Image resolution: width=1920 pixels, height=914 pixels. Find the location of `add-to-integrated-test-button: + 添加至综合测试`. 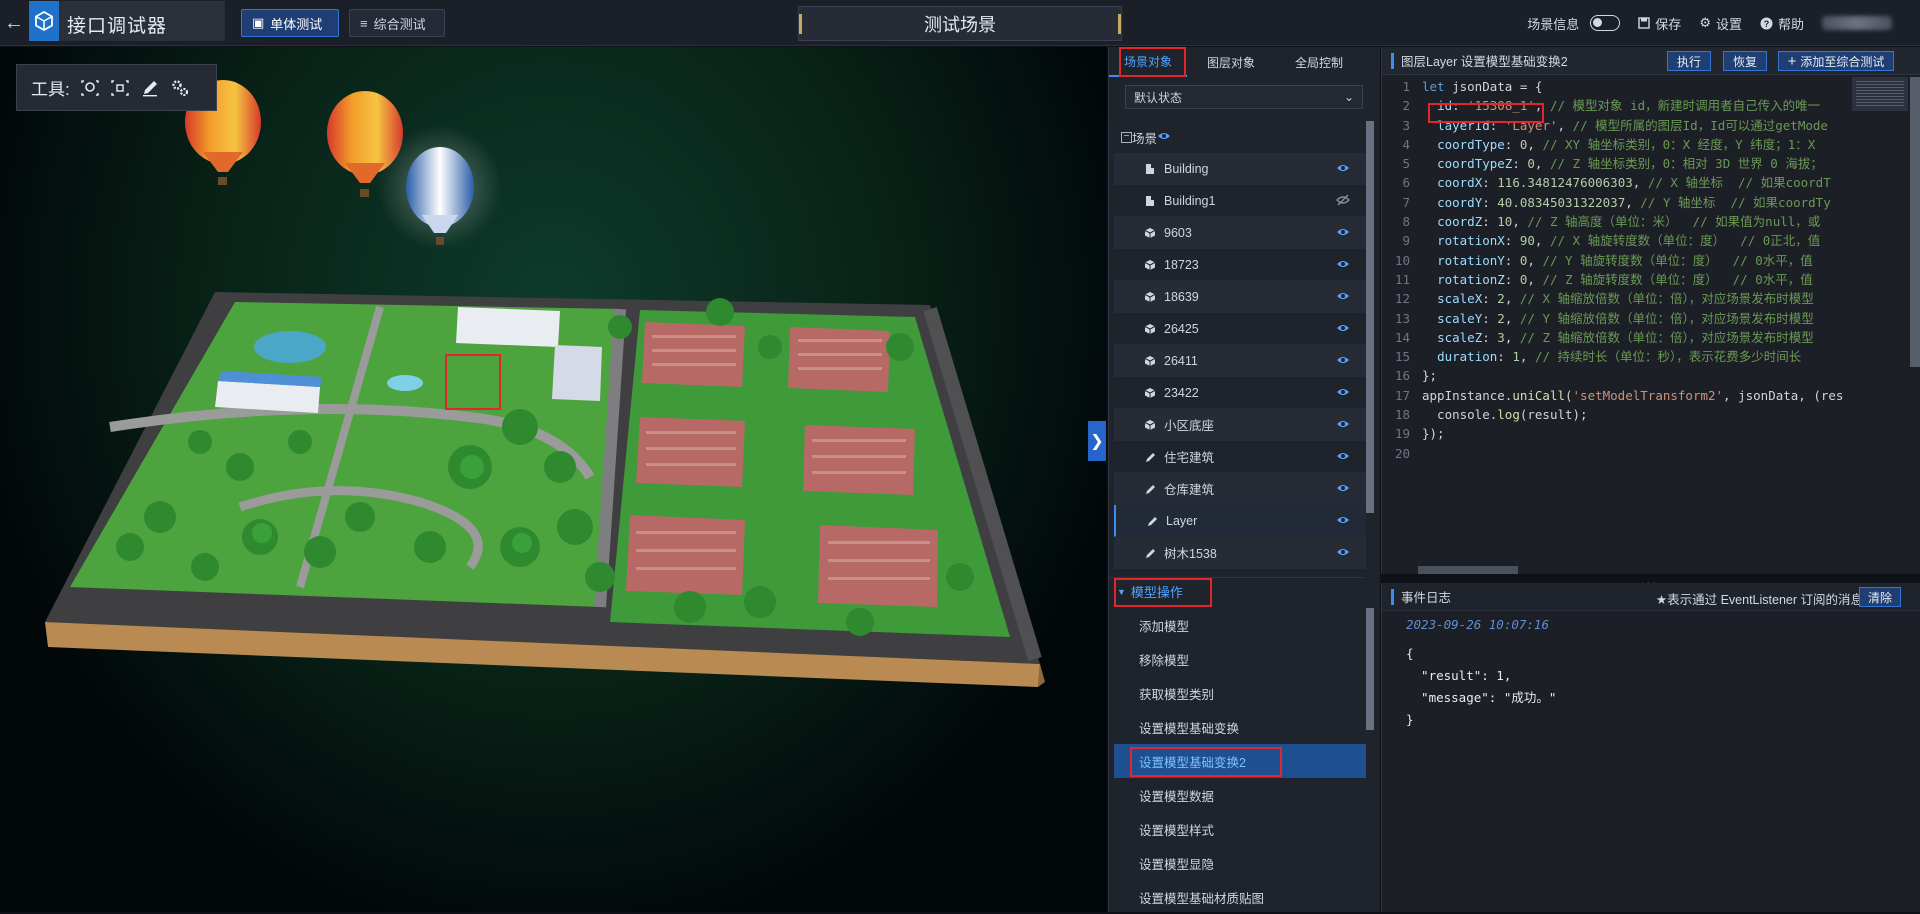

add-to-integrated-test-button: + 添加至综合测试 is located at coordinates (1836, 61).